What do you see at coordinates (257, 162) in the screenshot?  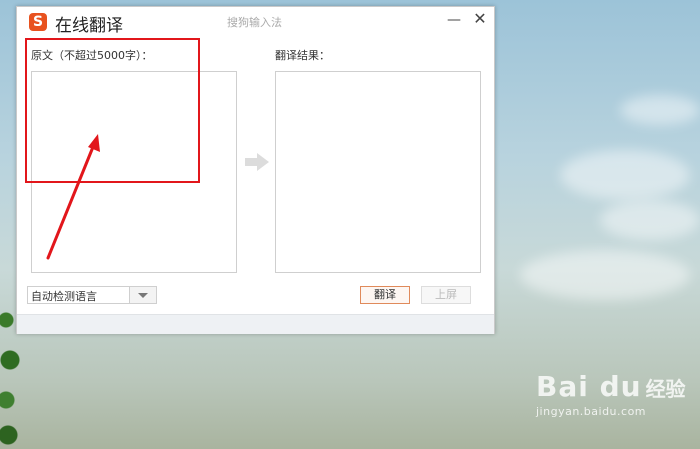 I see `arrow-right-icon` at bounding box center [257, 162].